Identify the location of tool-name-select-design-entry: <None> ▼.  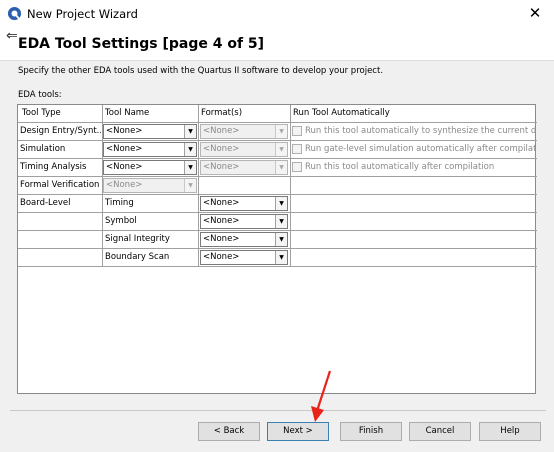
(150, 131).